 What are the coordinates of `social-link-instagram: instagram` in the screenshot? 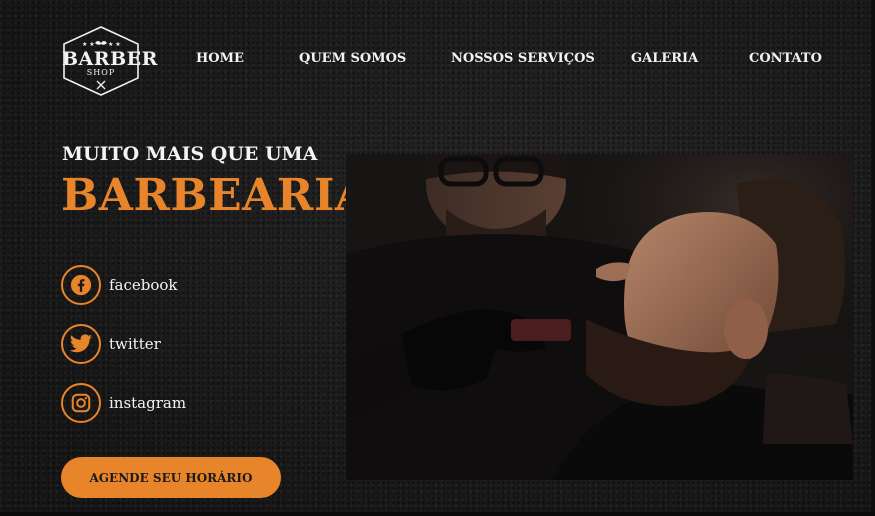 It's located at (161, 403).